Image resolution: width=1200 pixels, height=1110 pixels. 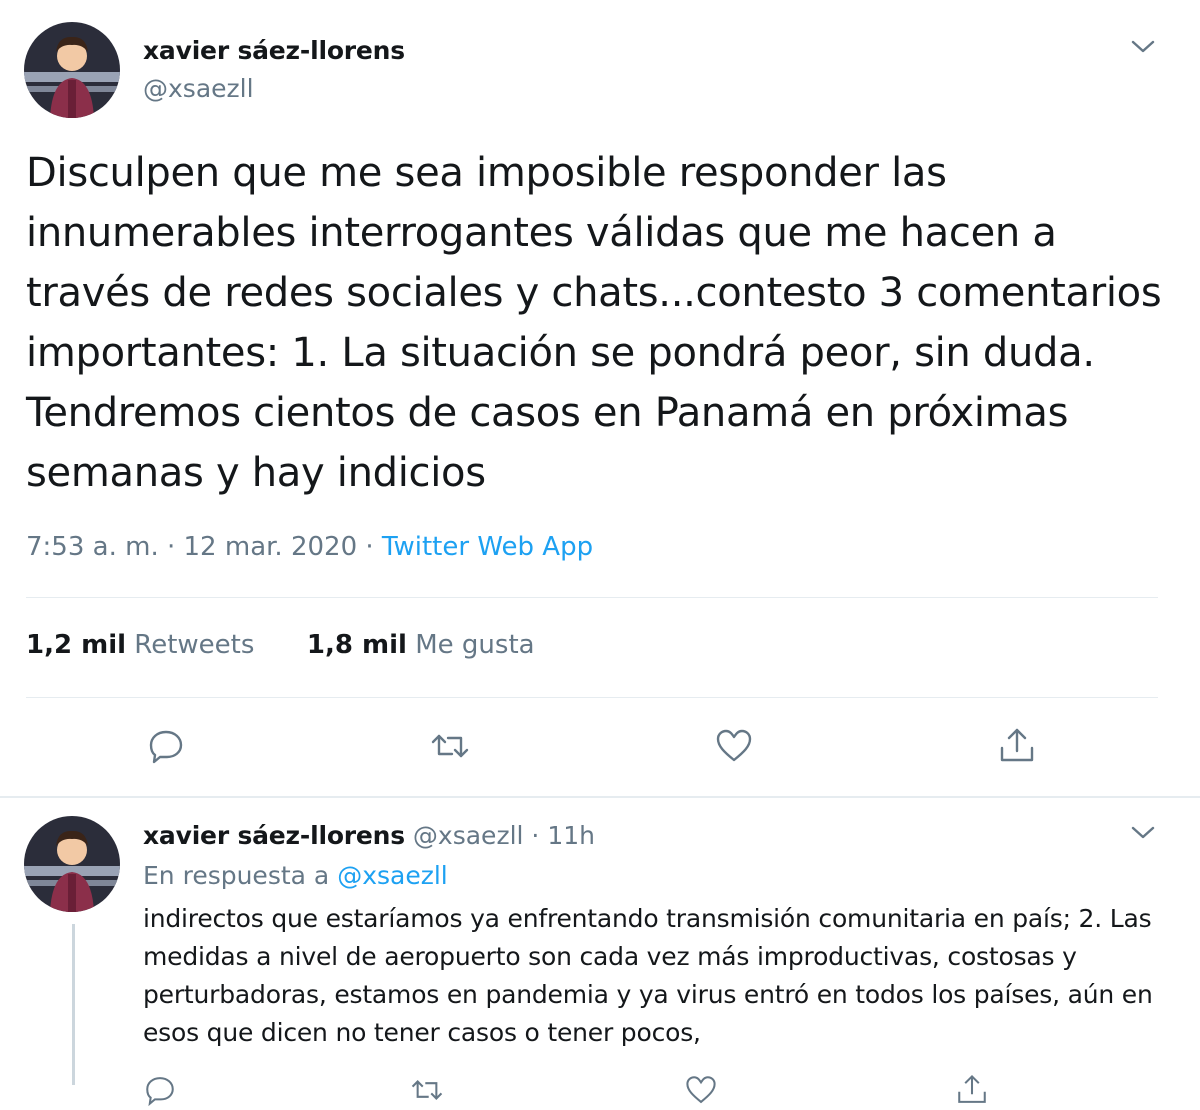 What do you see at coordinates (427, 1090) in the screenshot?
I see `reply-retweet-icon` at bounding box center [427, 1090].